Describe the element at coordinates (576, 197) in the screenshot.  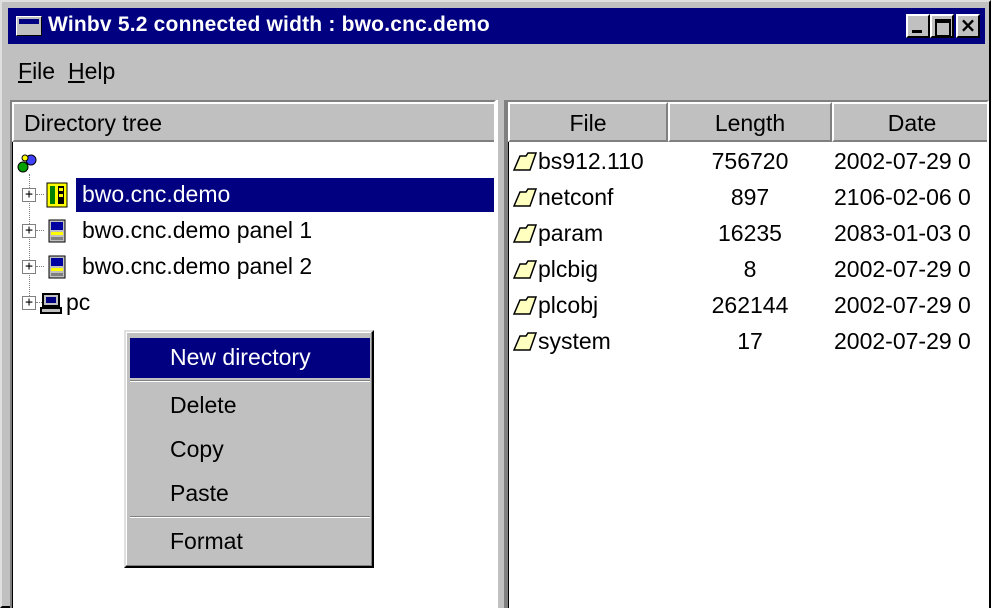
I see `file-name: netconf` at that location.